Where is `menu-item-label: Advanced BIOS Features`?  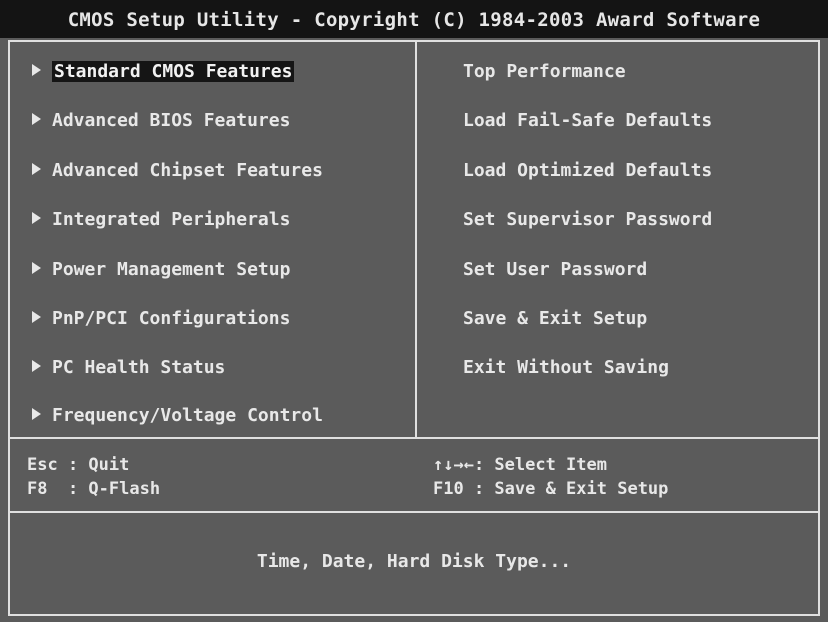
menu-item-label: Advanced BIOS Features is located at coordinates (171, 120).